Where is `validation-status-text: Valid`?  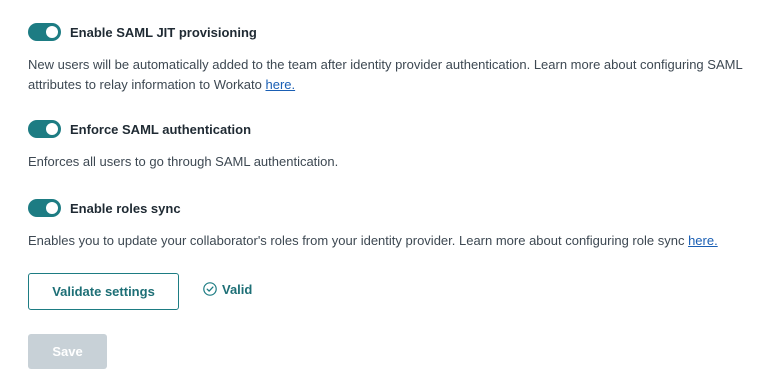 validation-status-text: Valid is located at coordinates (237, 289).